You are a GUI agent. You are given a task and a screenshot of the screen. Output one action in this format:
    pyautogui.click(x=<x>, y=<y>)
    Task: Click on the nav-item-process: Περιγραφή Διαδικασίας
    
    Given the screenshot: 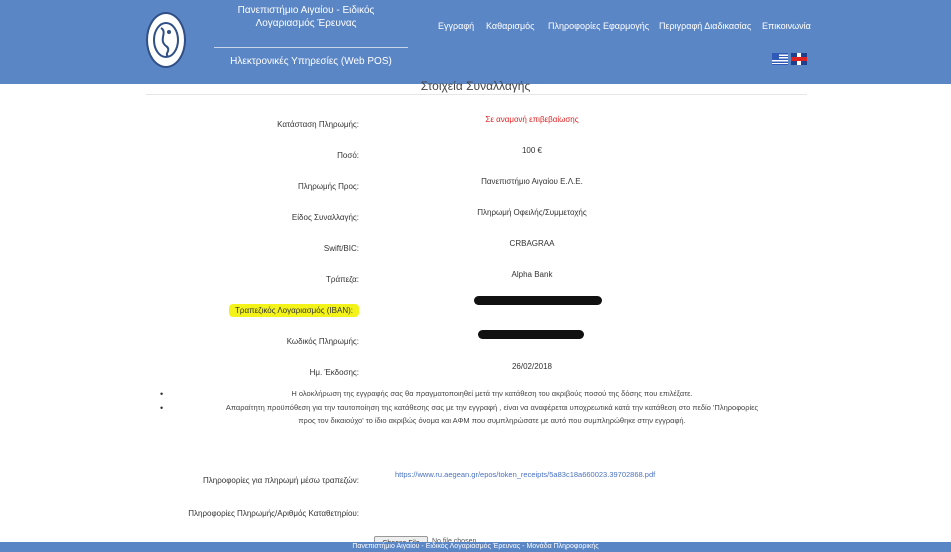 What is the action you would take?
    pyautogui.click(x=705, y=26)
    